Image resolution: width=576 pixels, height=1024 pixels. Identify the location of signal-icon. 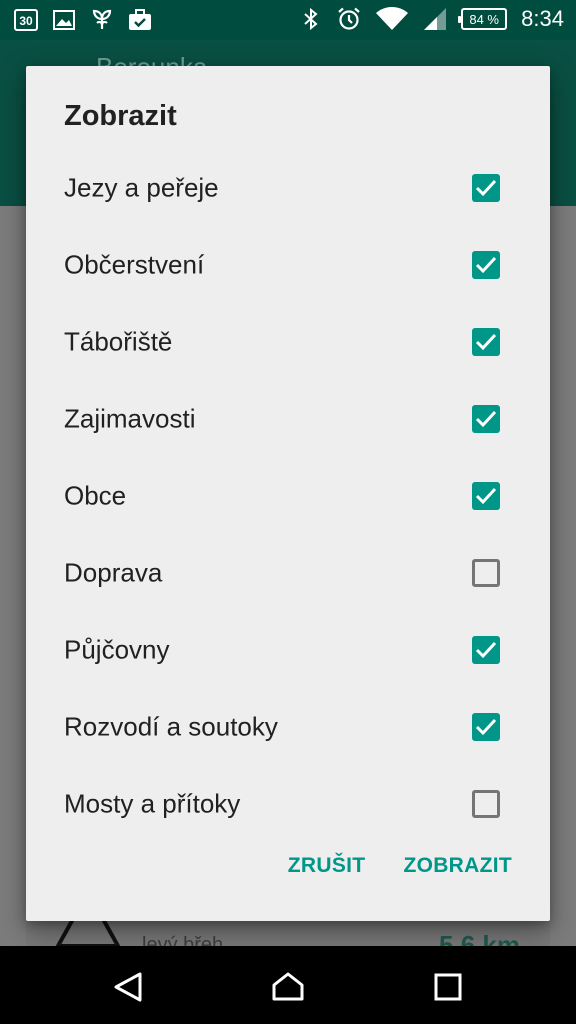
(435, 19).